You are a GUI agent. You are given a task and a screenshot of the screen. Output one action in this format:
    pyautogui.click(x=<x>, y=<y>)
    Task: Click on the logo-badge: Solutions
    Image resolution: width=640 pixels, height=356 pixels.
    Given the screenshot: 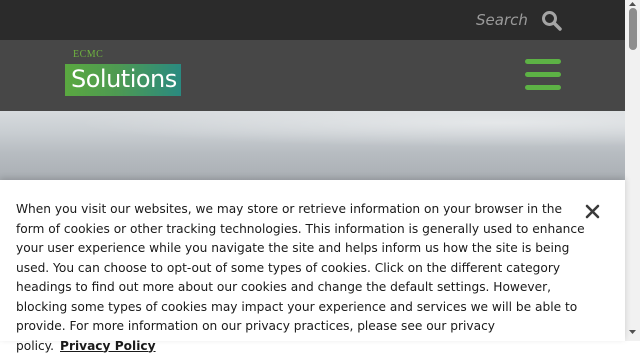 What is the action you would take?
    pyautogui.click(x=123, y=80)
    